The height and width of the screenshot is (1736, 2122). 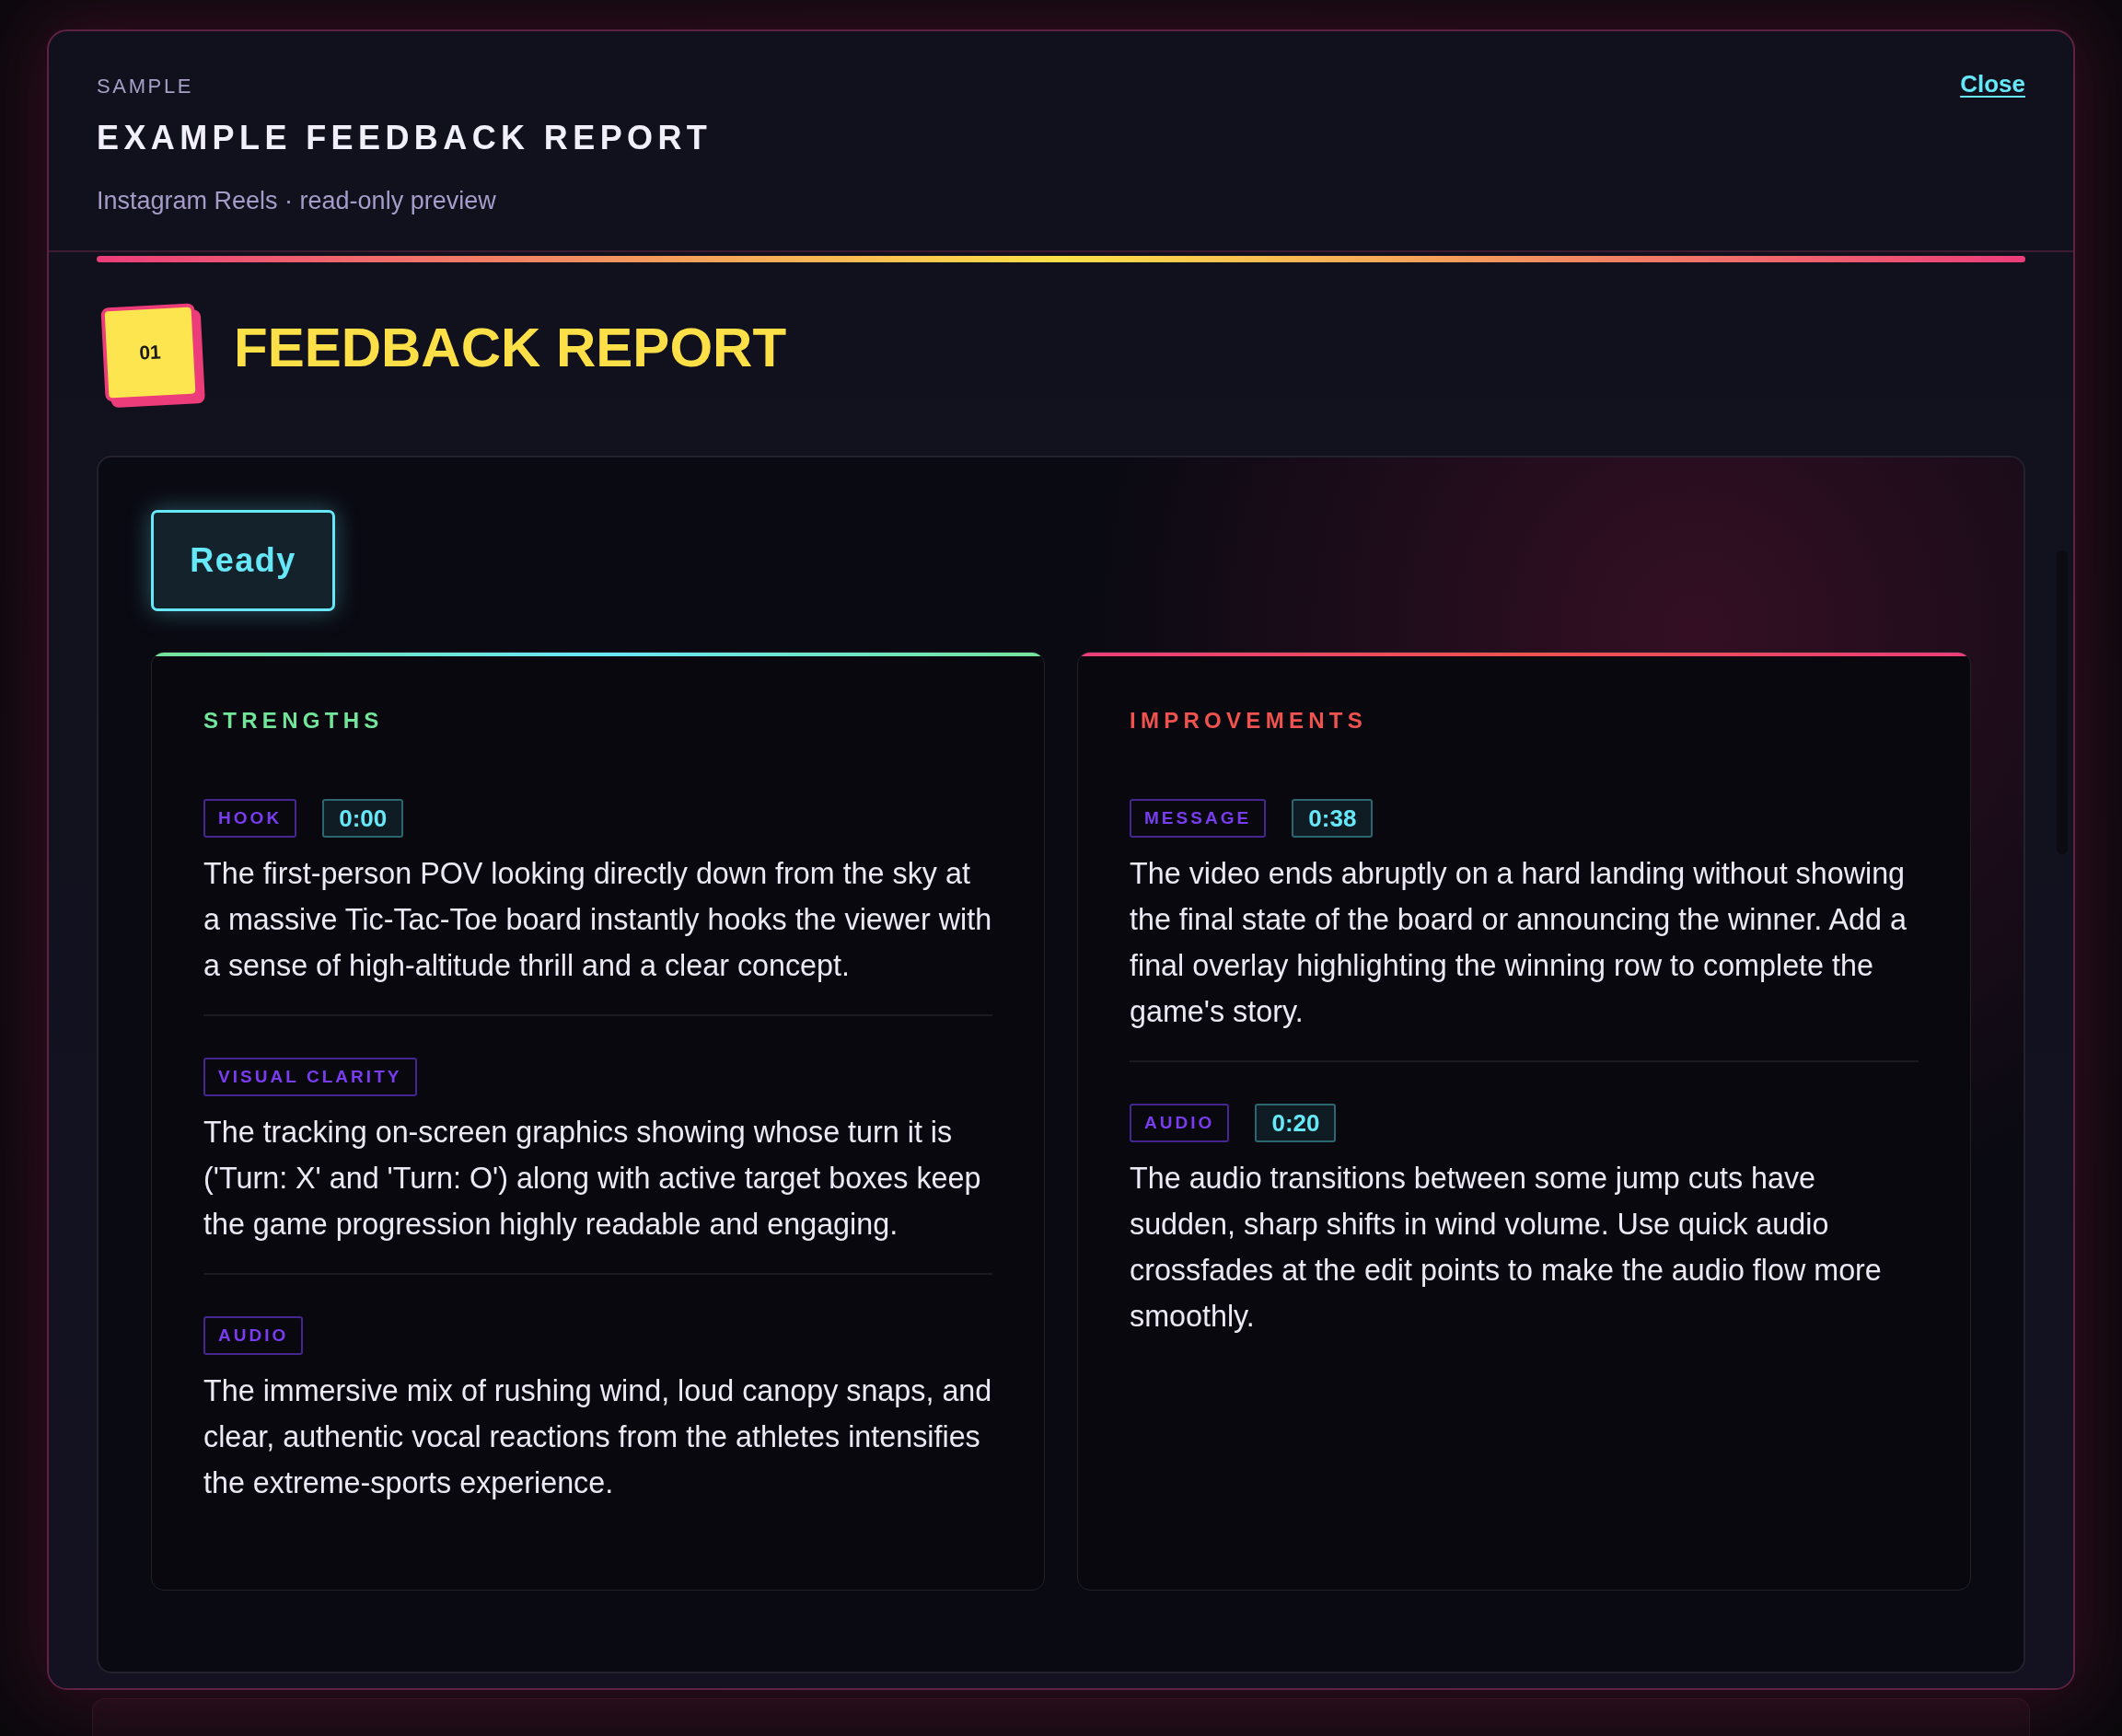 What do you see at coordinates (294, 721) in the screenshot?
I see `panel-heading: STRENGTHS` at bounding box center [294, 721].